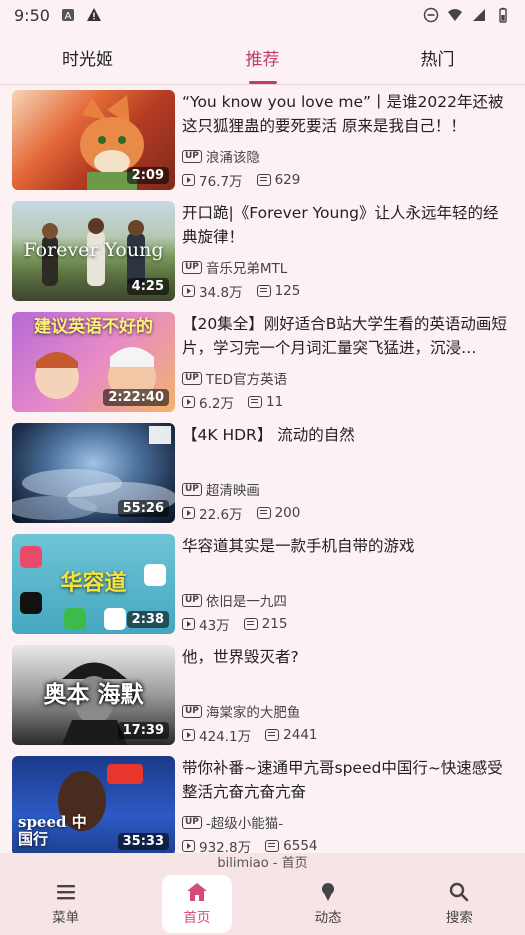 The height and width of the screenshot is (935, 525). Describe the element at coordinates (233, 489) in the screenshot. I see `uploader-name: 超清映画` at that location.